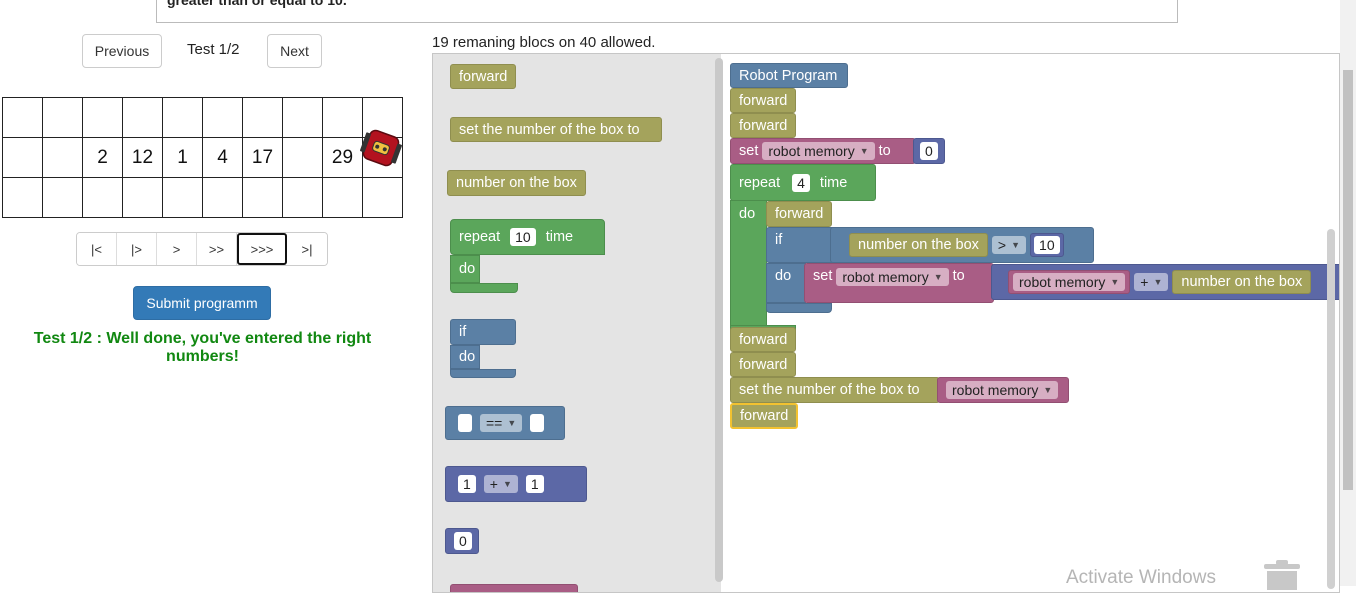  I want to click on toolbox-arithmetic-block: 1 + ▼ 1, so click(516, 484).